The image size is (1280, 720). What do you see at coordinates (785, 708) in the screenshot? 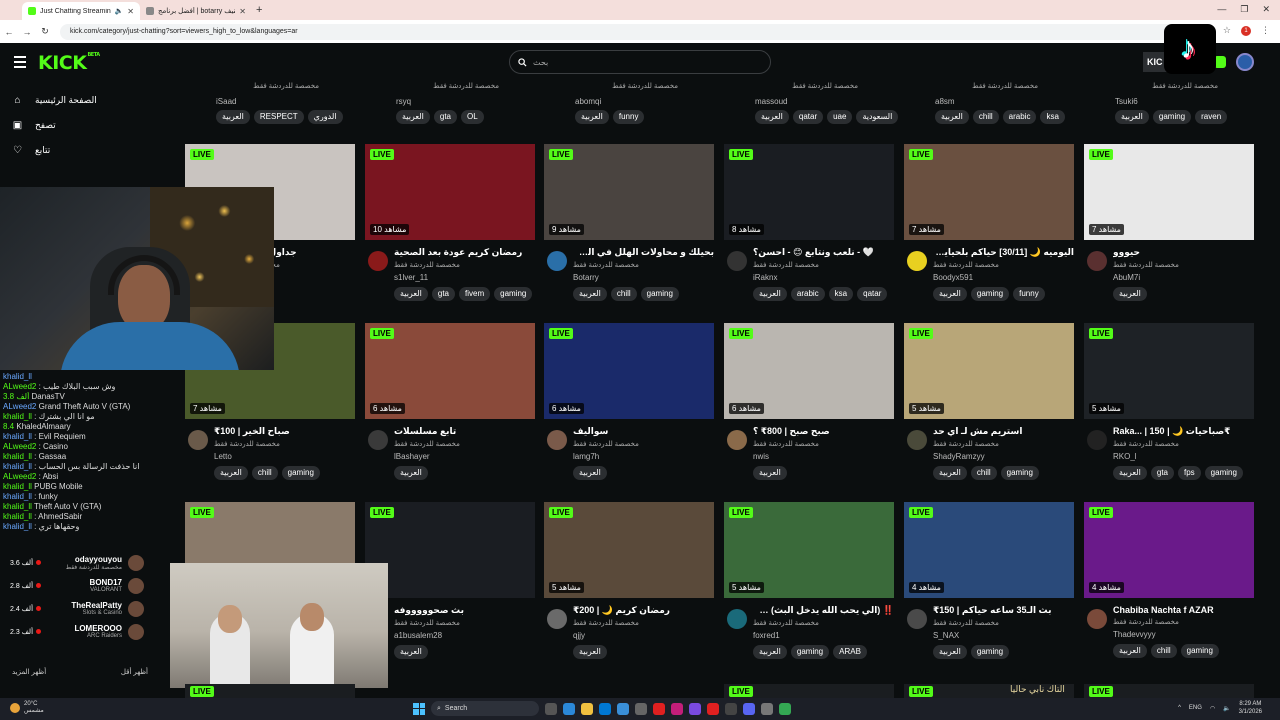
I see `chrome-icon` at bounding box center [785, 708].